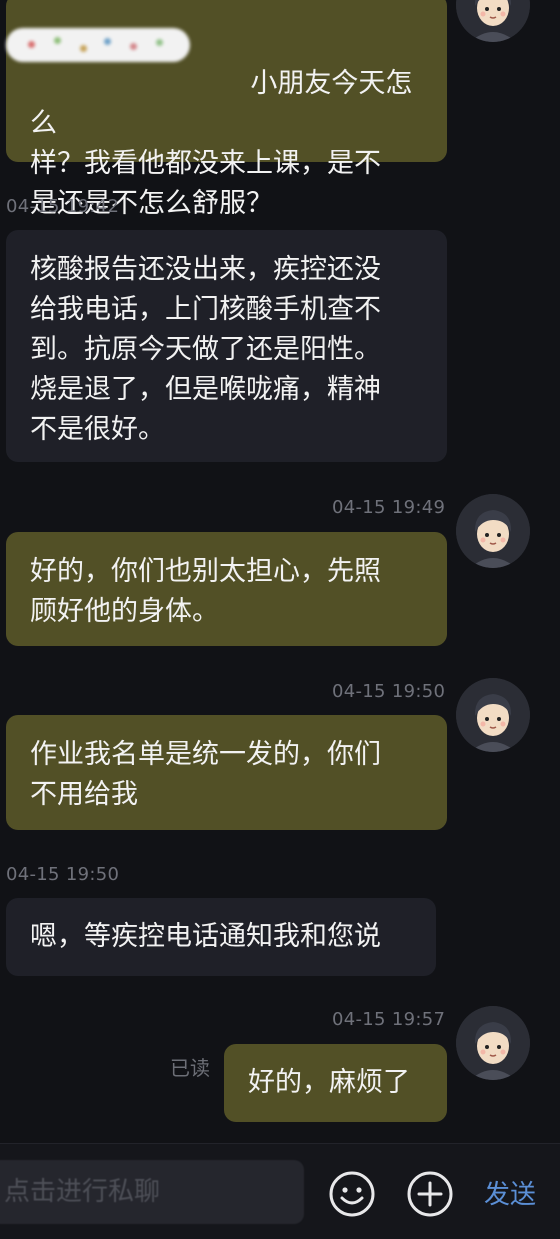  I want to click on redacted-name-blur, so click(98, 45).